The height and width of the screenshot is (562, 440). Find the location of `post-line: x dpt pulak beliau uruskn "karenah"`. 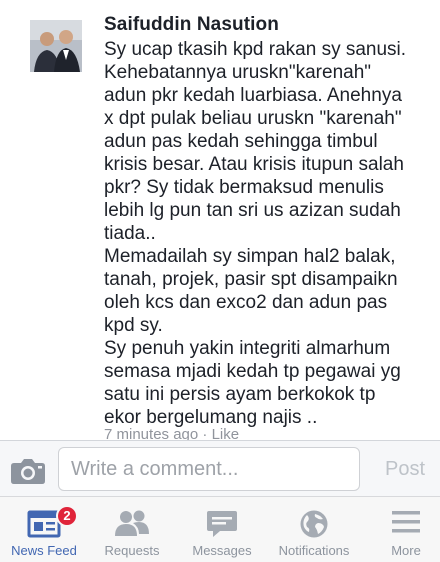

post-line: x dpt pulak beliau uruskn "karenah" is located at coordinates (253, 118).